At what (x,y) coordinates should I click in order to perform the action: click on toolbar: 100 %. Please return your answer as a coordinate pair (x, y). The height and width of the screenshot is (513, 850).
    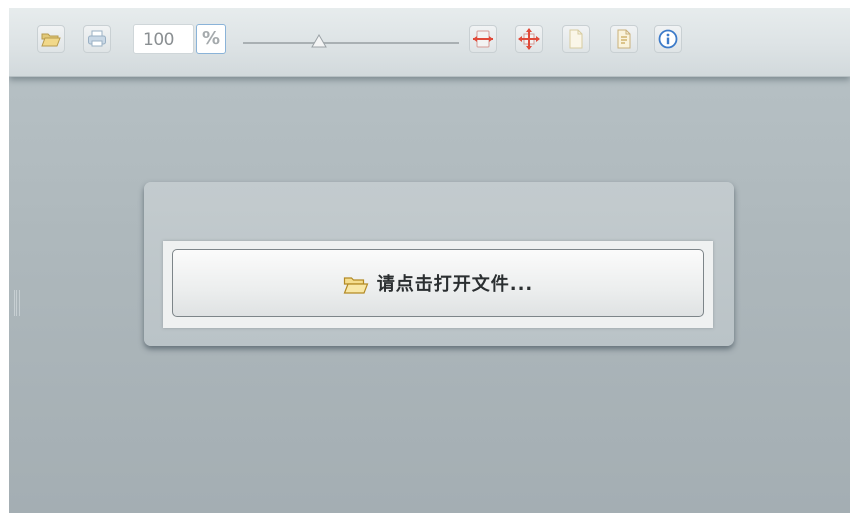
    Looking at the image, I should click on (429, 42).